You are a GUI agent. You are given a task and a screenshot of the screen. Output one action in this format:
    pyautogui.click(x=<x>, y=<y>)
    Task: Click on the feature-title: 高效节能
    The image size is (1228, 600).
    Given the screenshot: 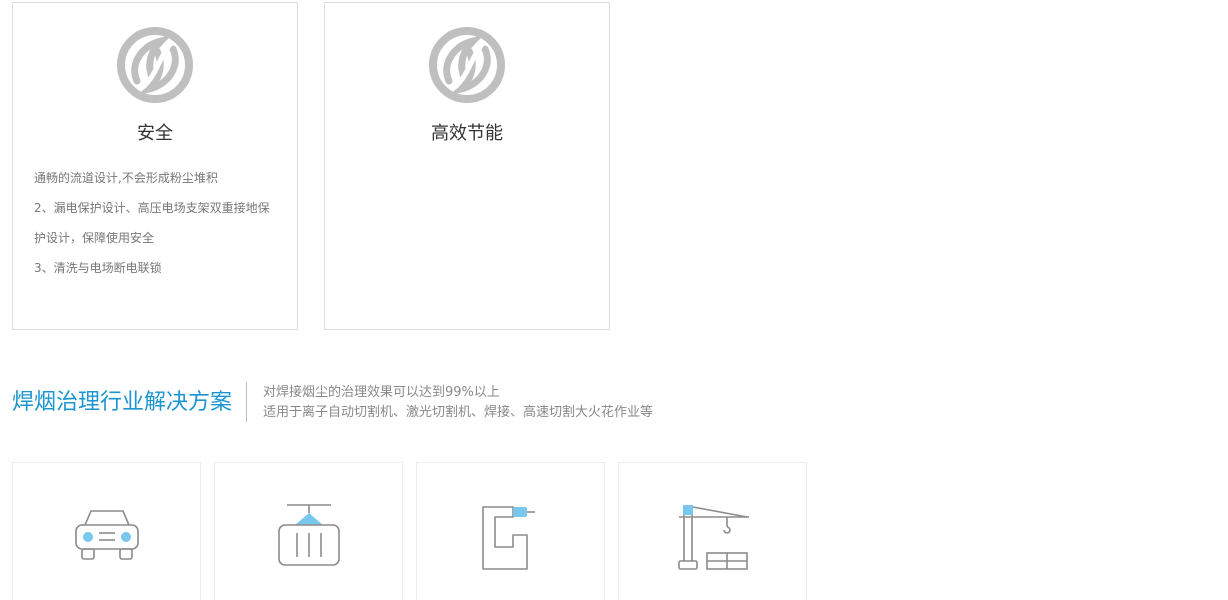 What is the action you would take?
    pyautogui.click(x=467, y=133)
    